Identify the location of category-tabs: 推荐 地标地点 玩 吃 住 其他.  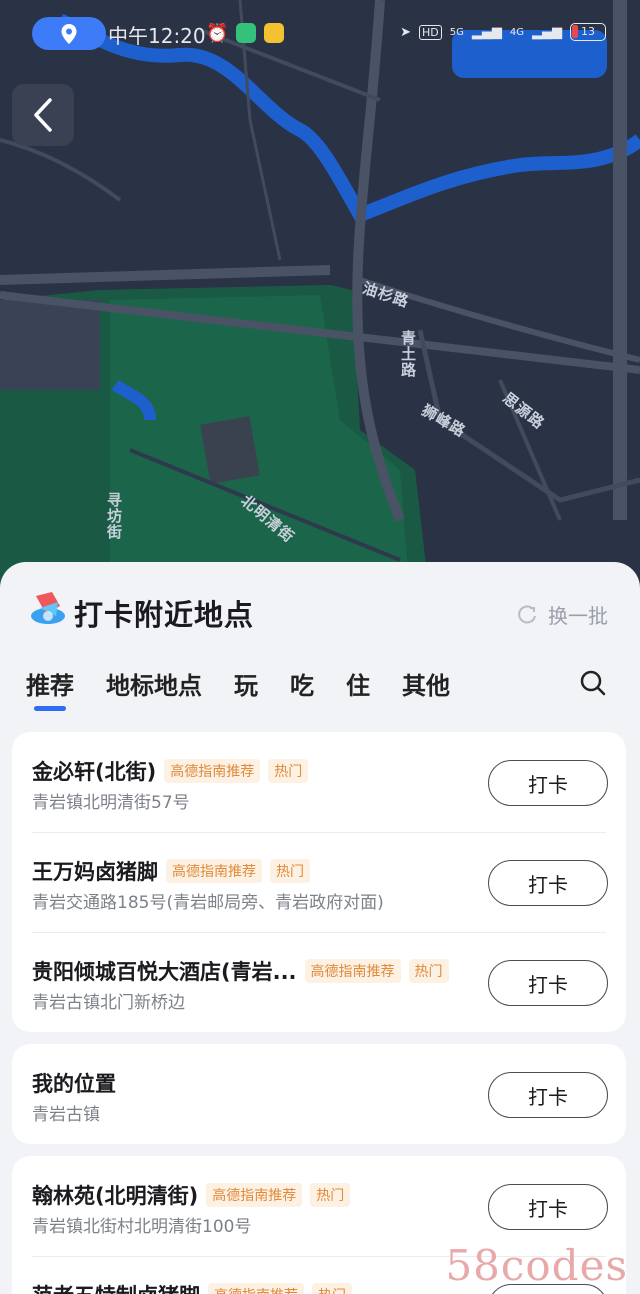
(254, 688).